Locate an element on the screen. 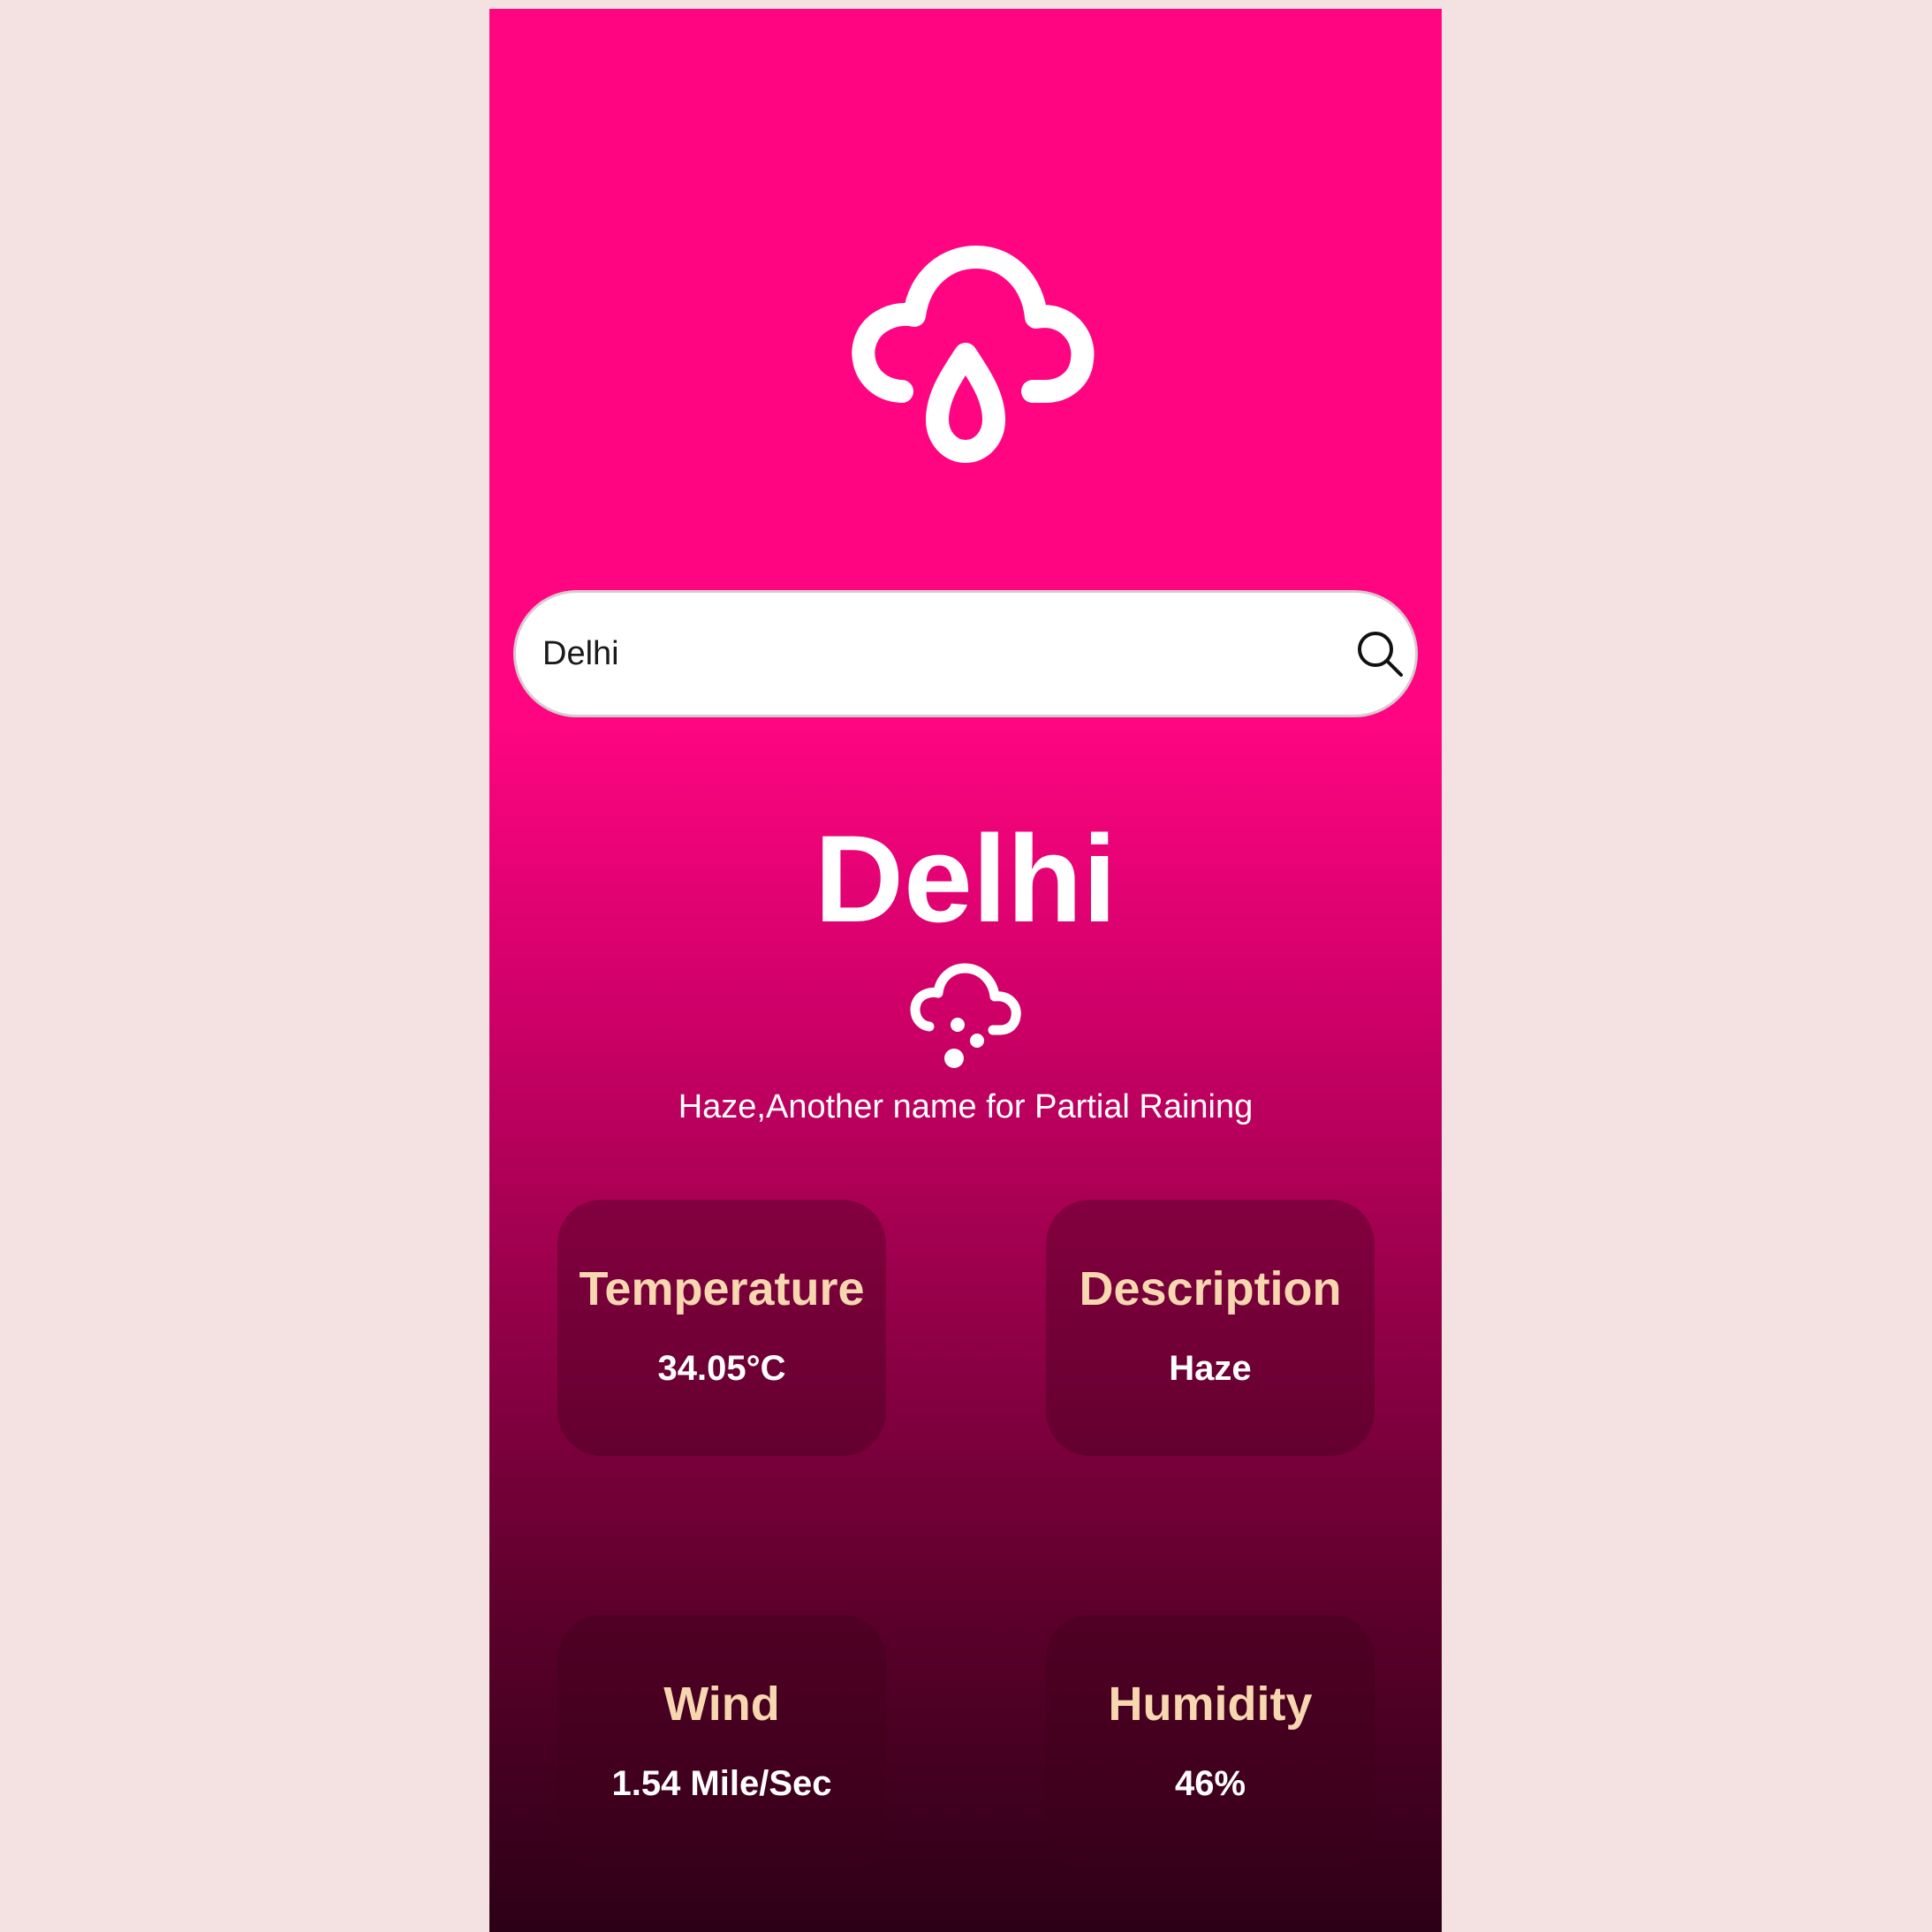 This screenshot has width=1932, height=1932. wind-label: Wind is located at coordinates (722, 1705).